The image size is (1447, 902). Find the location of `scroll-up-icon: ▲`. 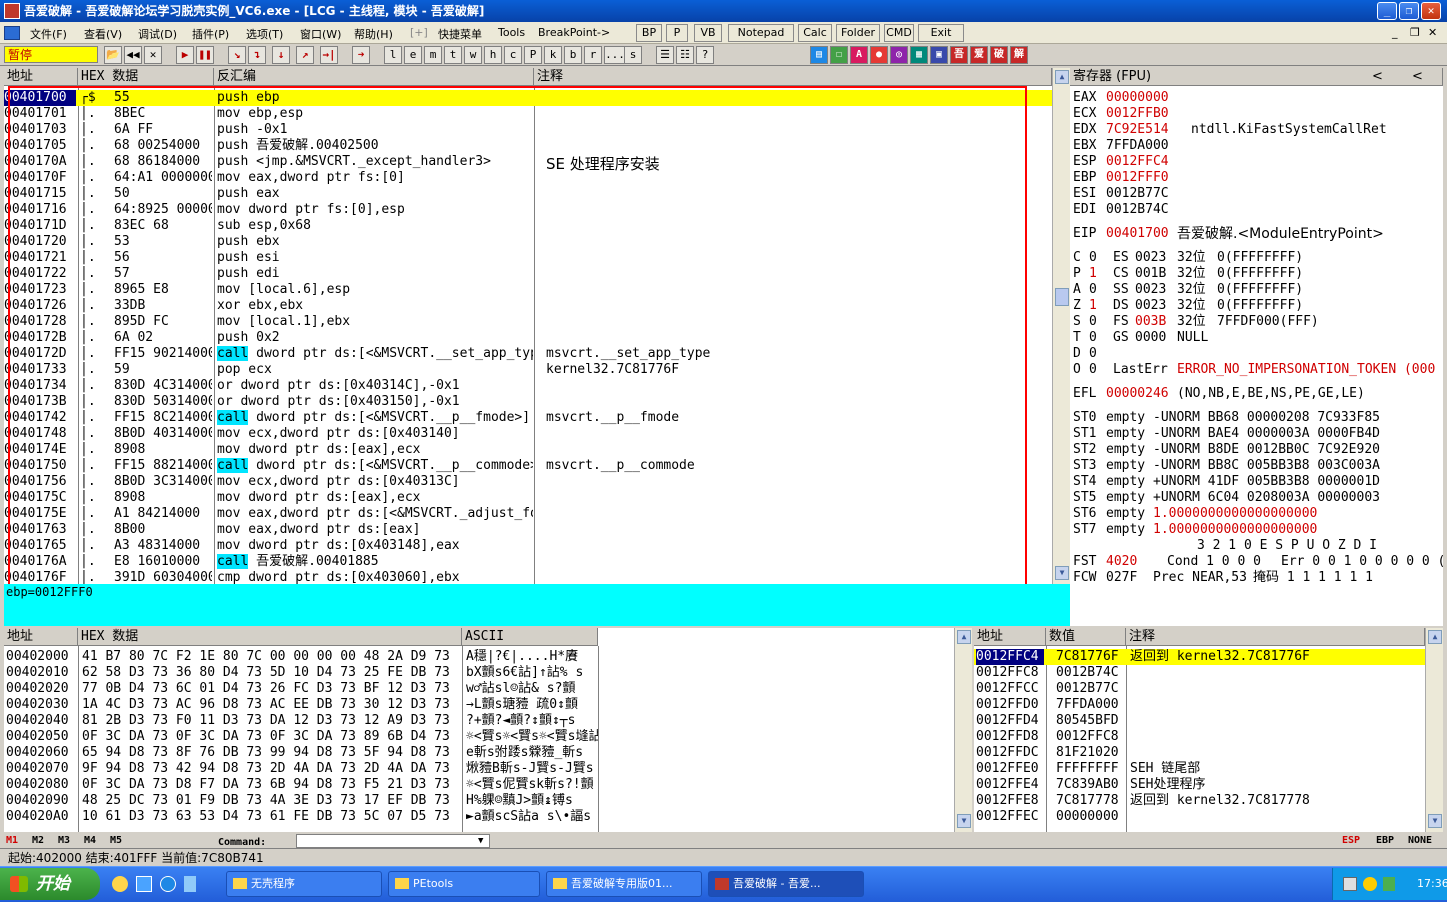

scroll-up-icon: ▲ is located at coordinates (964, 637).